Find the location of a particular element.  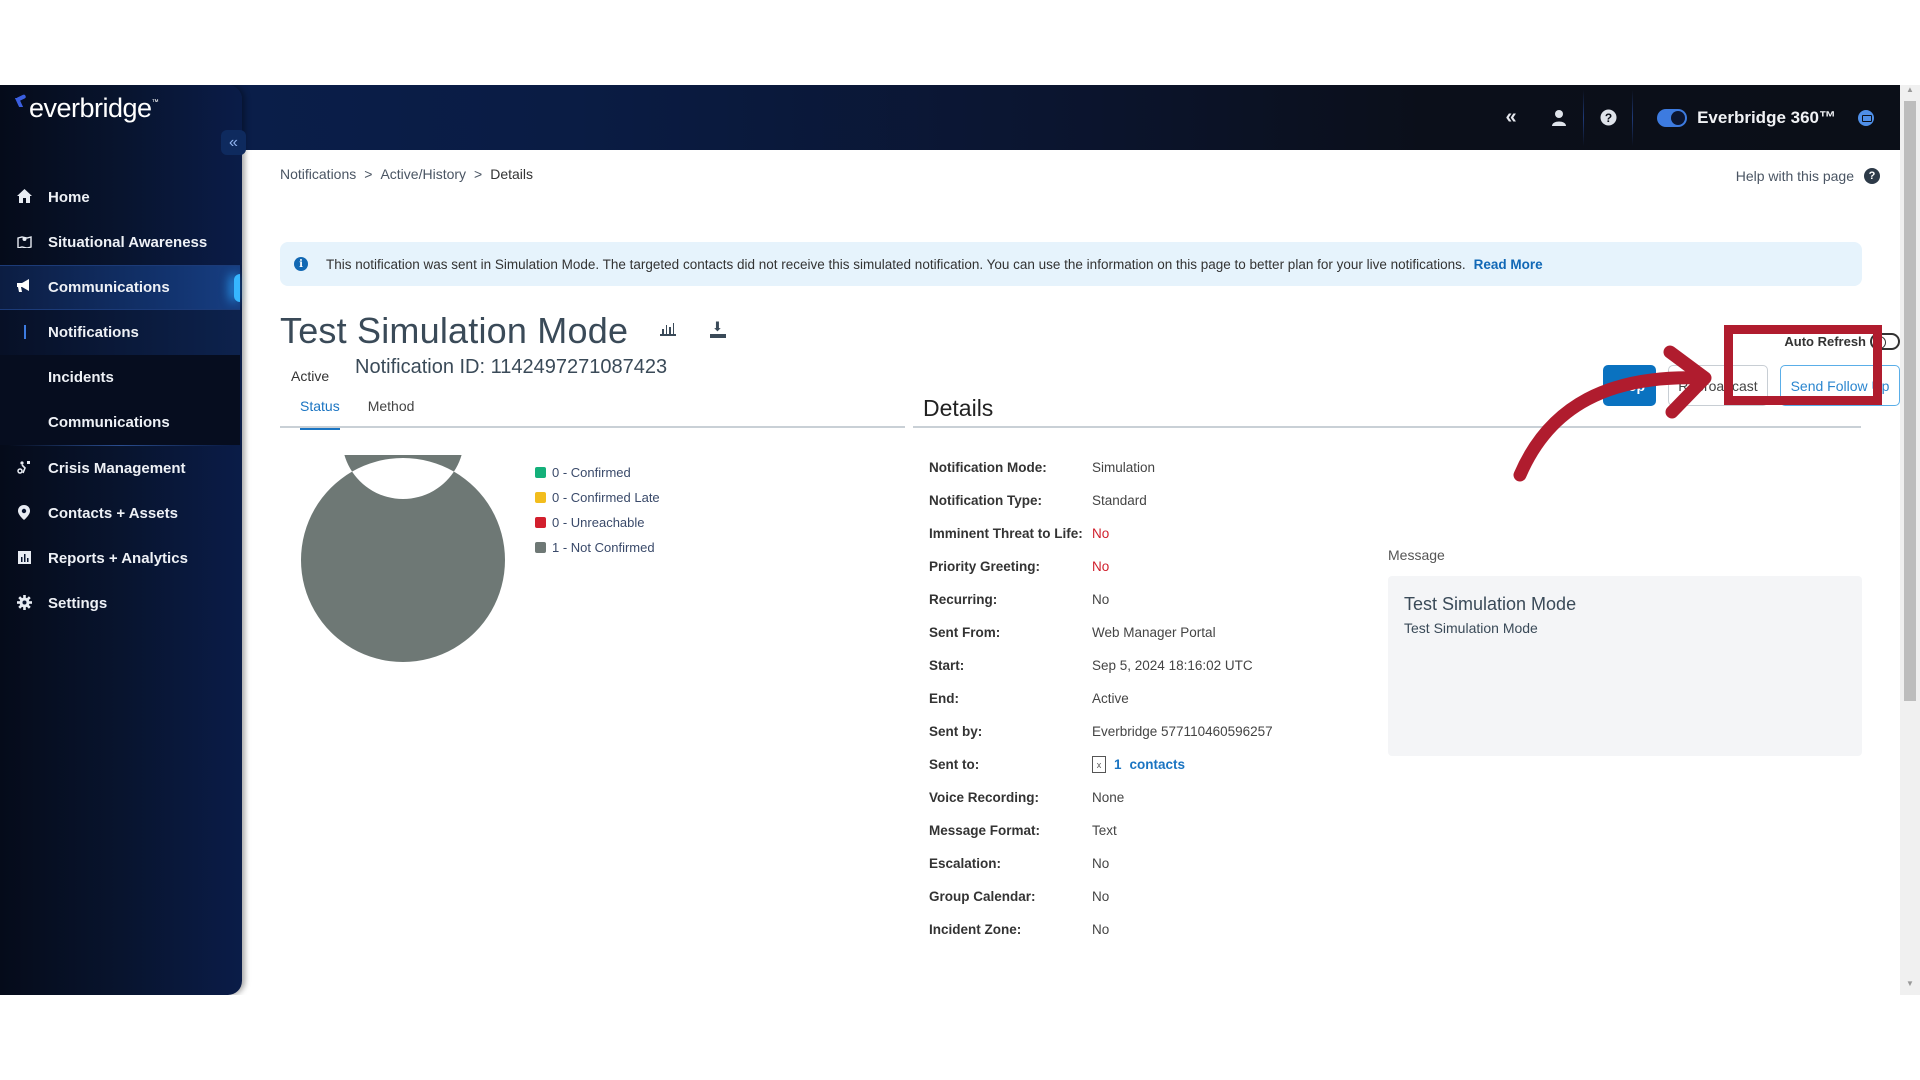

sidebar-item-label: Settings is located at coordinates (78, 603).